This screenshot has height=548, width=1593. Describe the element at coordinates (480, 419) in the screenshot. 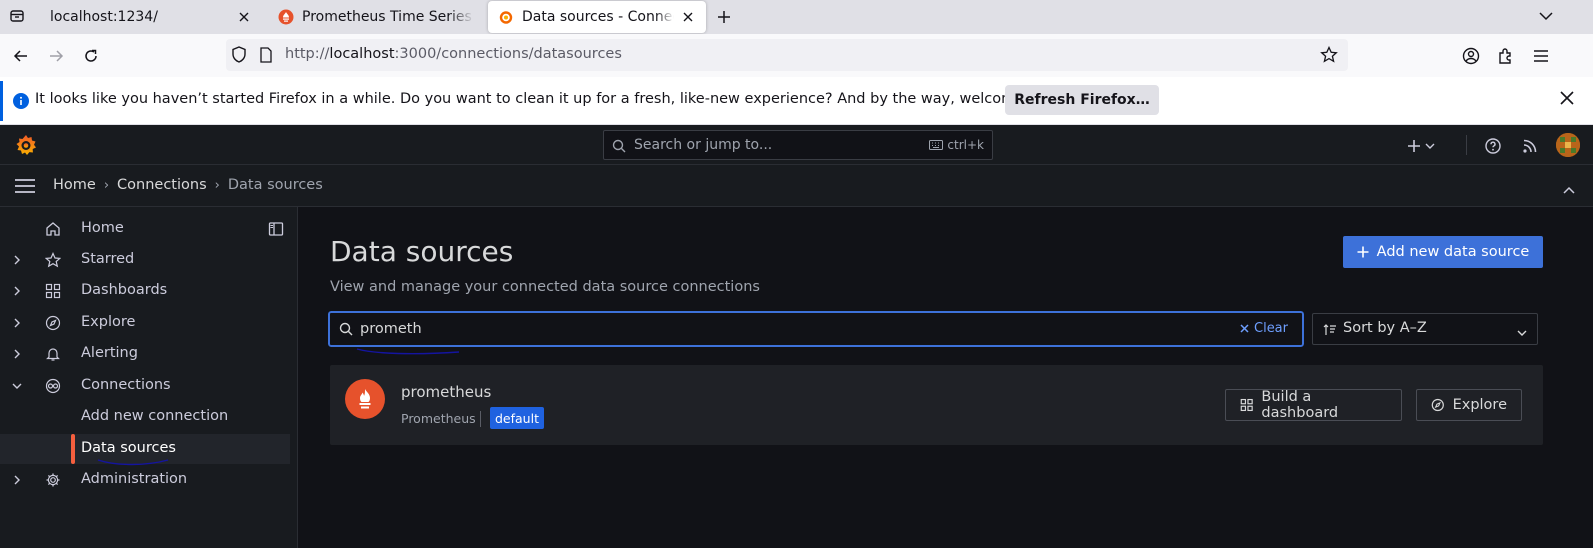

I see `datasource-meta-divider` at that location.